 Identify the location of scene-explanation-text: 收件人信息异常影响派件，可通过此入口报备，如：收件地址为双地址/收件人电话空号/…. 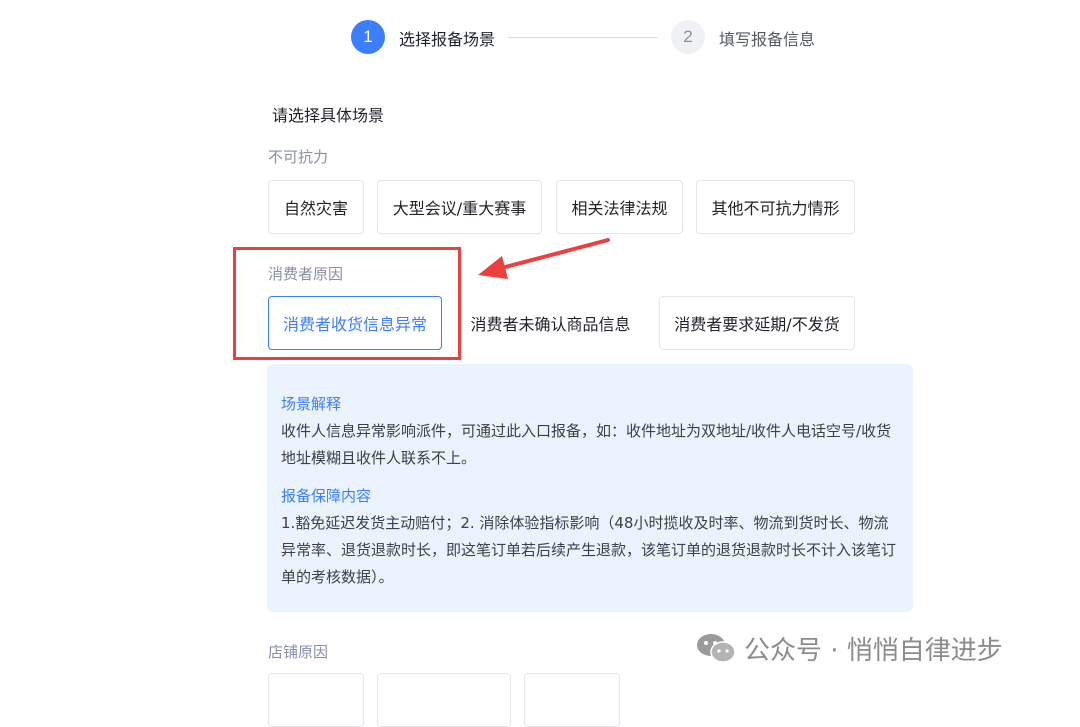
(586, 444).